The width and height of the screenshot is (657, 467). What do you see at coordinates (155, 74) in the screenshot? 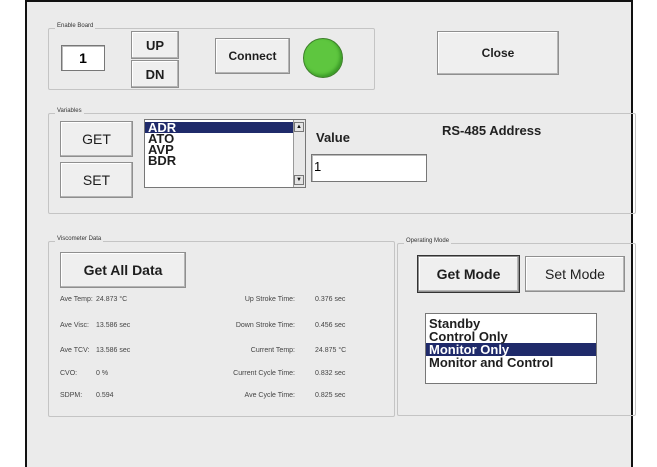
I see `down-button: DN` at bounding box center [155, 74].